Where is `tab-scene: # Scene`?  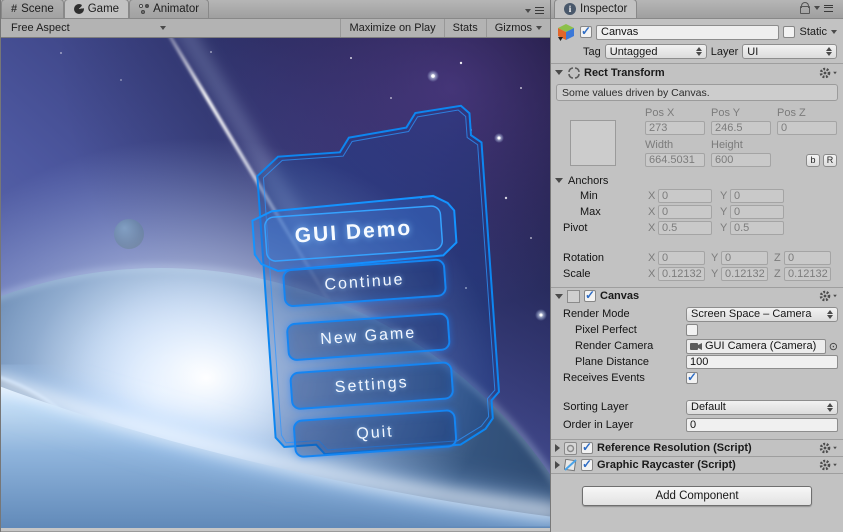
tab-scene: # Scene is located at coordinates (32, 9).